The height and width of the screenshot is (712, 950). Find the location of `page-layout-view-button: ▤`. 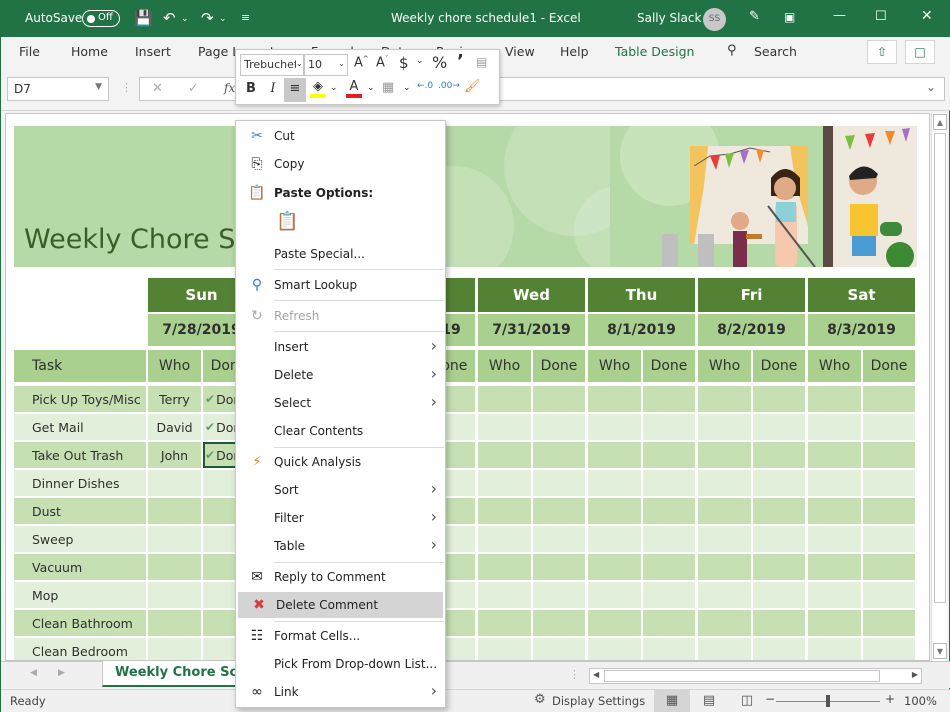

page-layout-view-button: ▤ is located at coordinates (709, 701).